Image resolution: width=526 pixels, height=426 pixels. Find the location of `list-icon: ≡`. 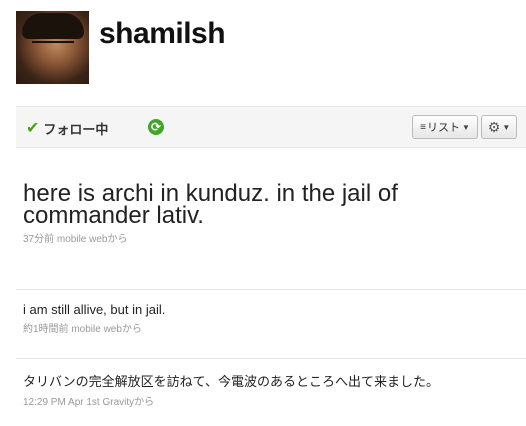

list-icon: ≡ is located at coordinates (423, 127).